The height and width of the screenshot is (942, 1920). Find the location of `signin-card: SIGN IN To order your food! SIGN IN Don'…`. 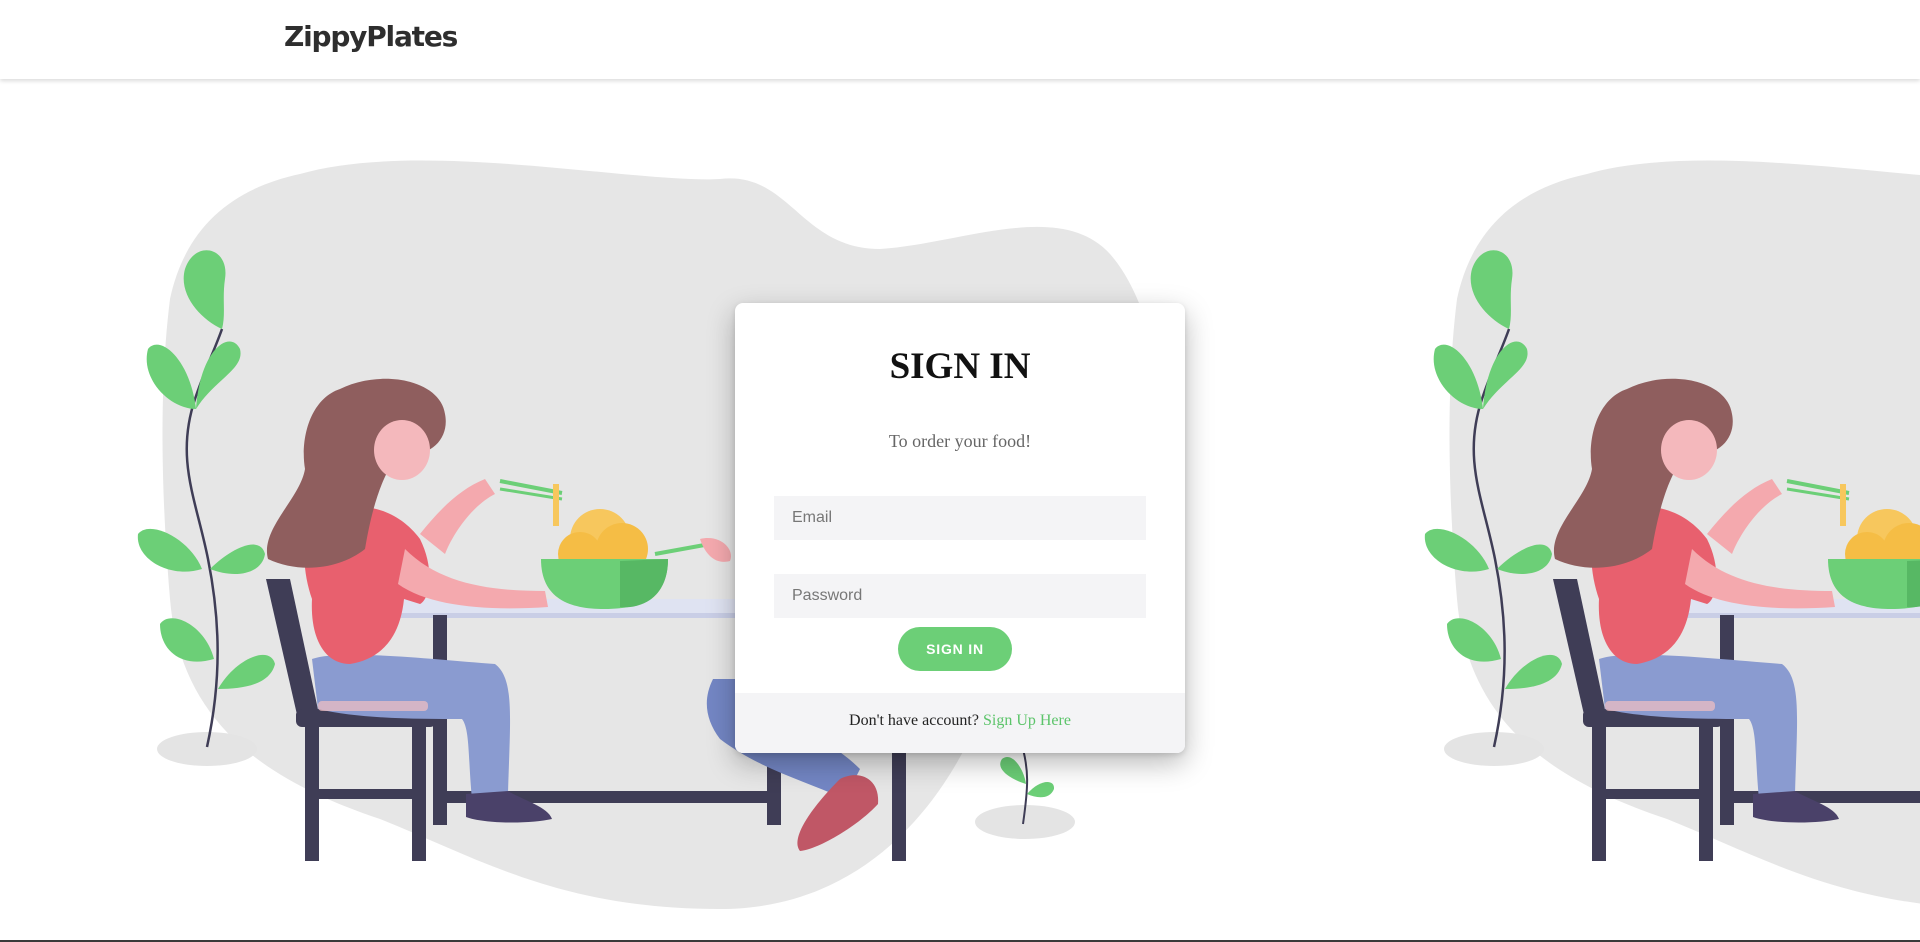

signin-card: SIGN IN To order your food! SIGN IN Don'… is located at coordinates (960, 528).